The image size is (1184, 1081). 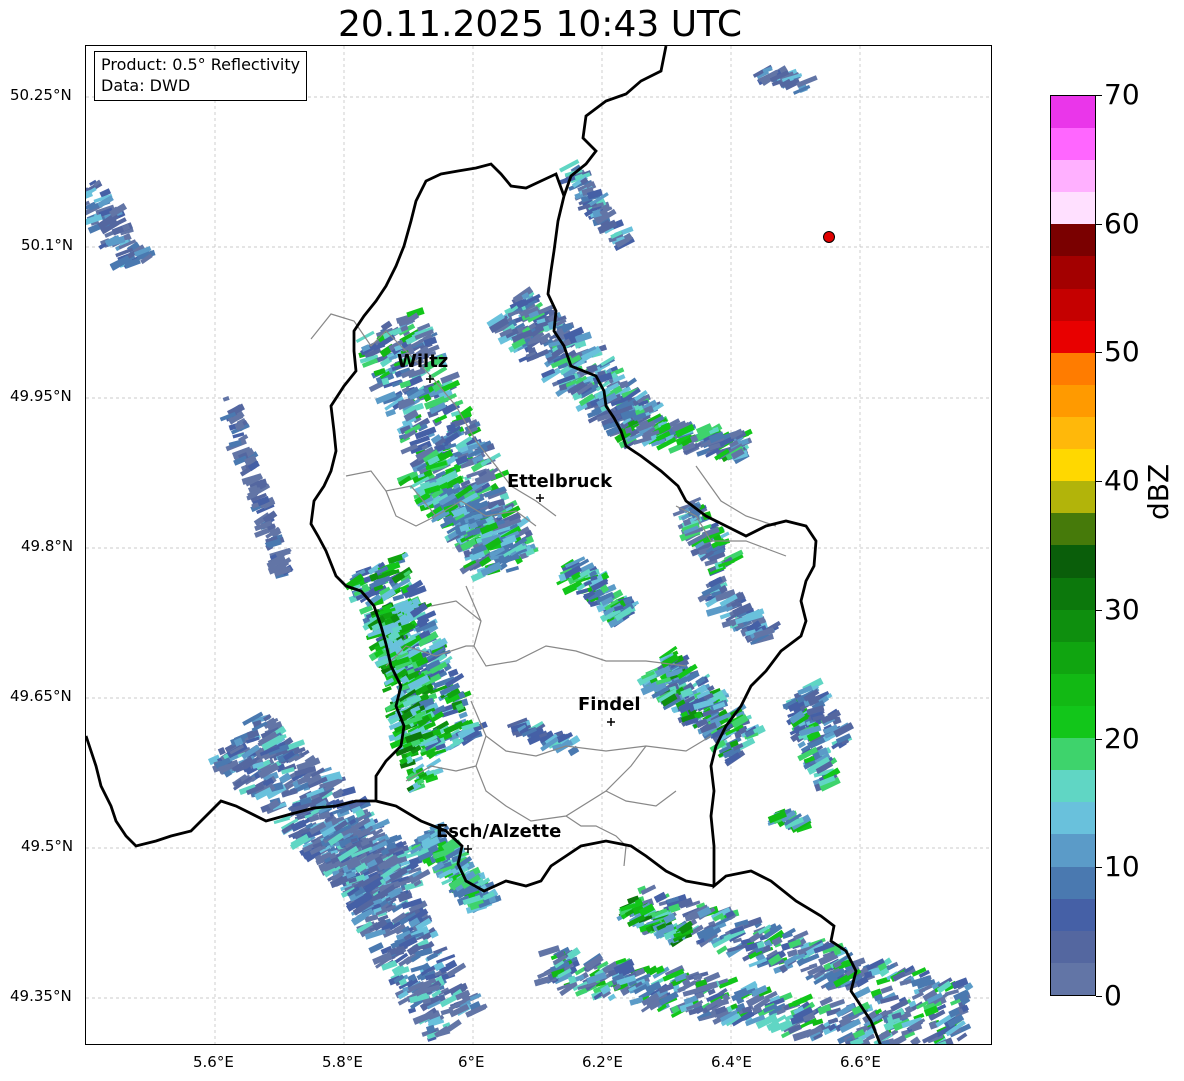 I want to click on product-info-box: Product: 0.5° Reflectivity Data: DWD, so click(x=201, y=76).